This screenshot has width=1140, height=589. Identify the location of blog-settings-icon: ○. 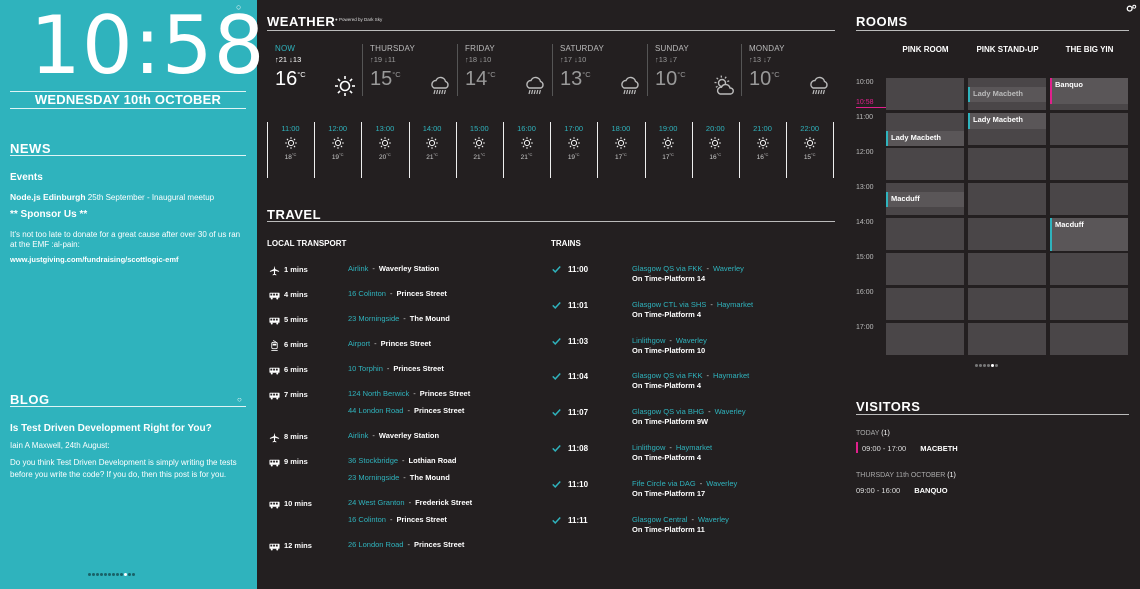
(239, 399).